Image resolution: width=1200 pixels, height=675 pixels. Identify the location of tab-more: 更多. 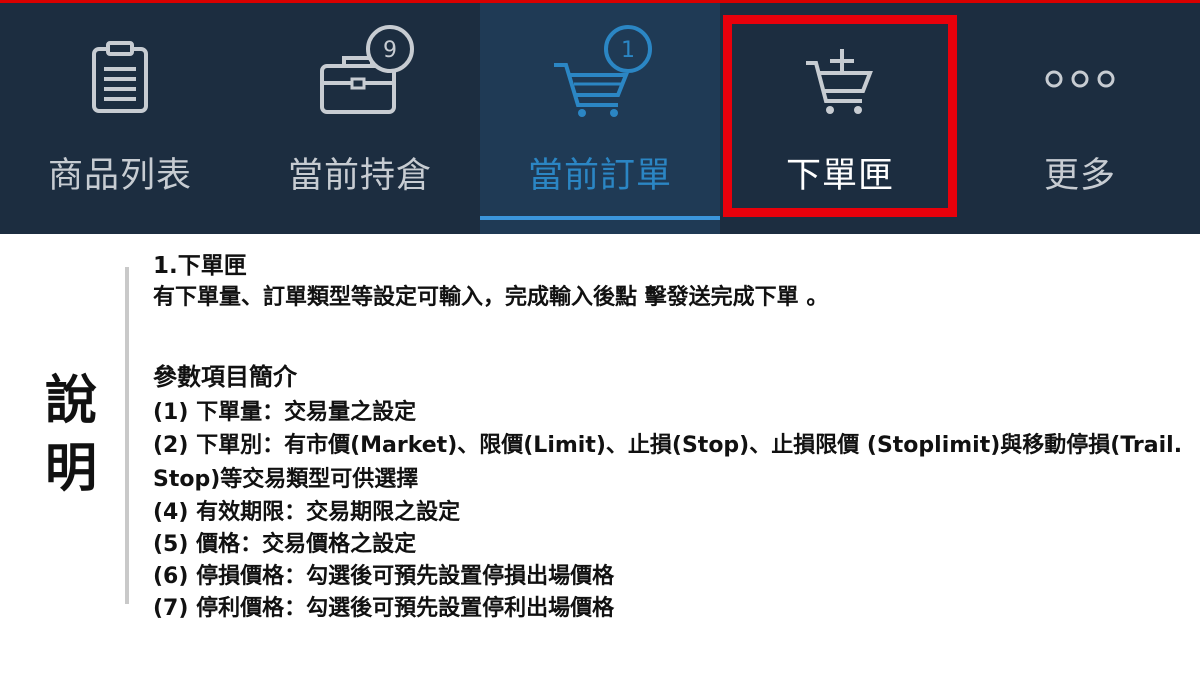
(1080, 118).